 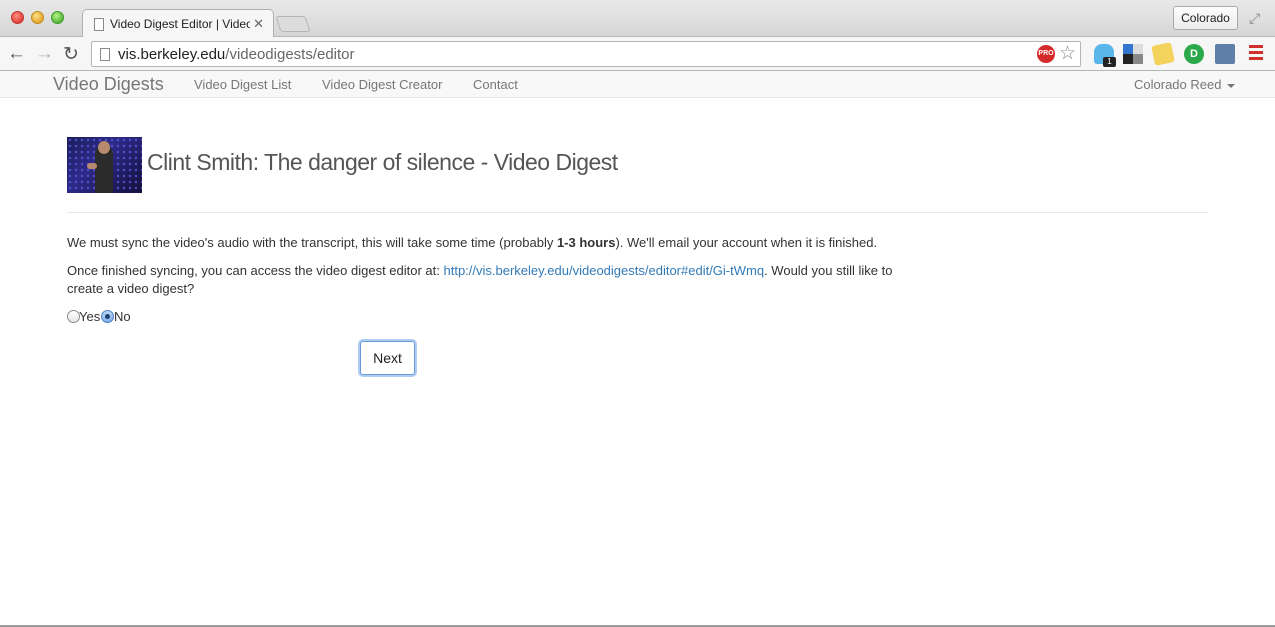 What do you see at coordinates (1256, 54) in the screenshot?
I see `menu-icon` at bounding box center [1256, 54].